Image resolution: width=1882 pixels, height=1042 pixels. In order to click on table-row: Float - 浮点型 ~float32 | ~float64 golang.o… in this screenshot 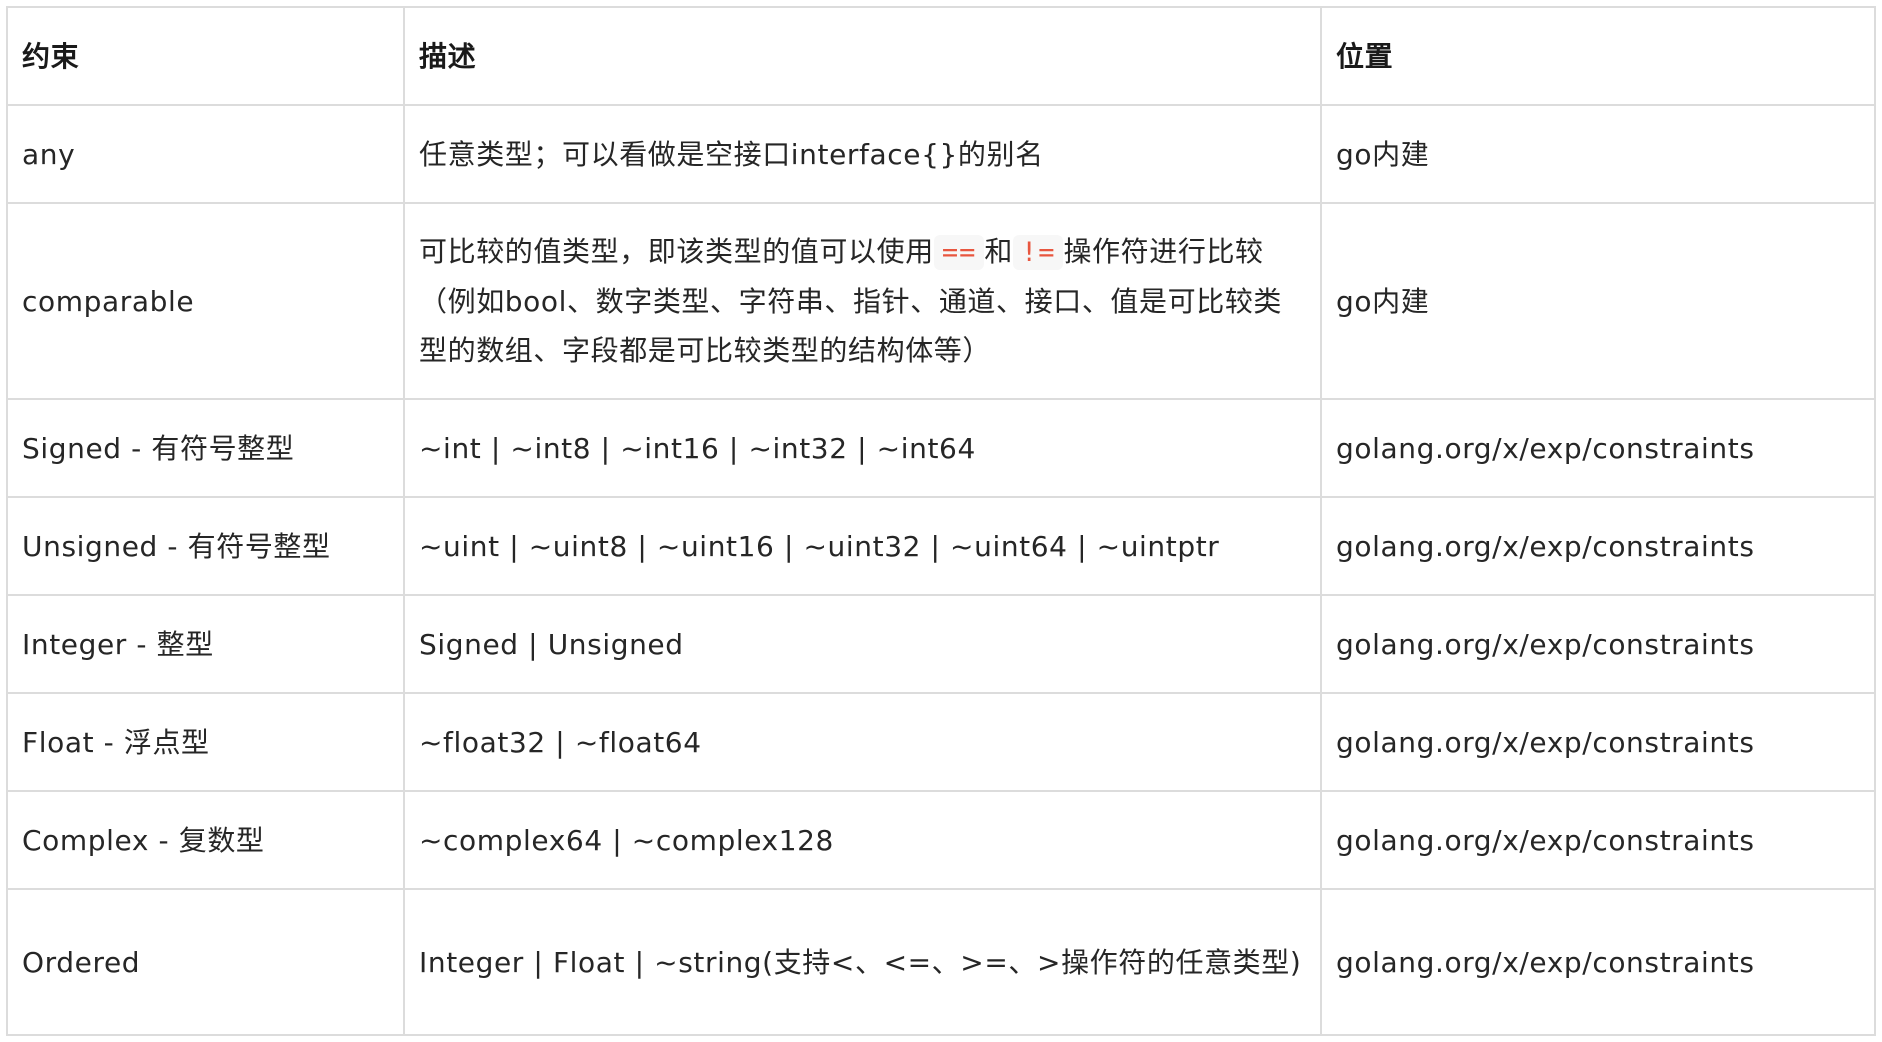, I will do `click(941, 742)`.